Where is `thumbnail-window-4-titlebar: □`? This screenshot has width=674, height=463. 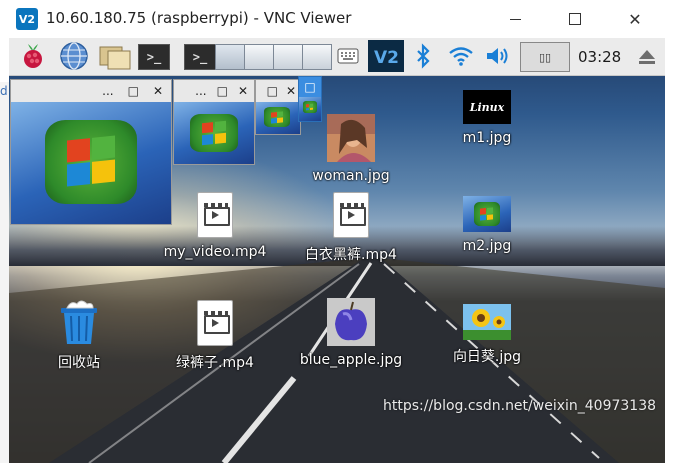
thumbnail-window-4-titlebar: □ is located at coordinates (310, 87).